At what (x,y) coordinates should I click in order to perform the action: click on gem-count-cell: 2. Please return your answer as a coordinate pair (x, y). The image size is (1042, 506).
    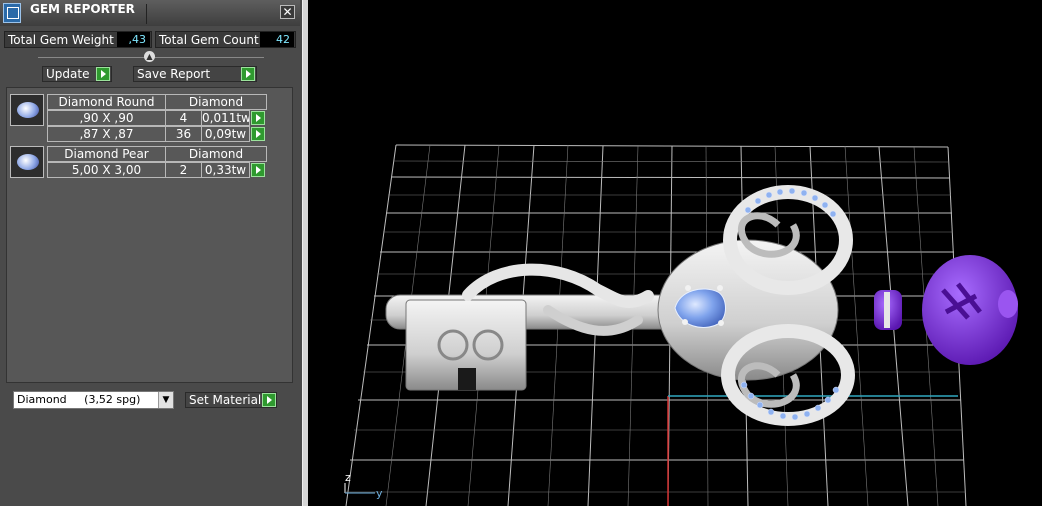
    Looking at the image, I should click on (183, 170).